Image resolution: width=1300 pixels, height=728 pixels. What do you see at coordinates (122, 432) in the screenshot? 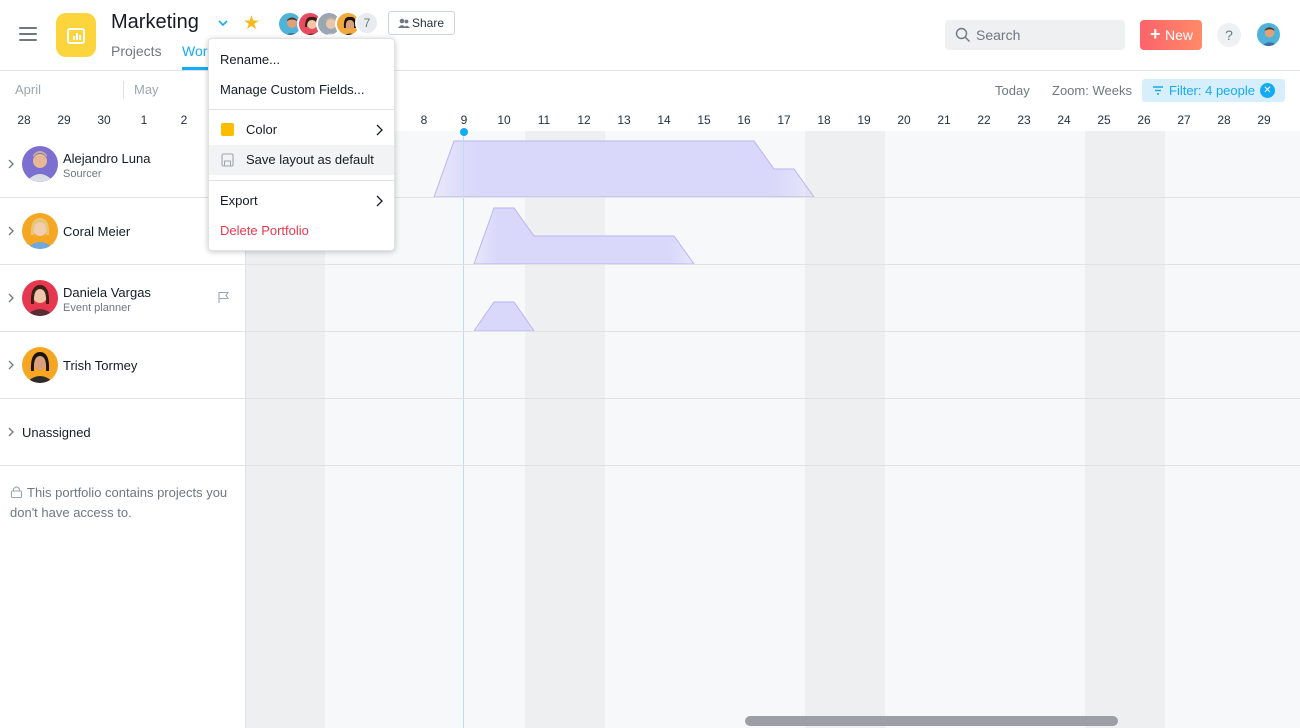
I see `unassigned-row: Unassigned` at bounding box center [122, 432].